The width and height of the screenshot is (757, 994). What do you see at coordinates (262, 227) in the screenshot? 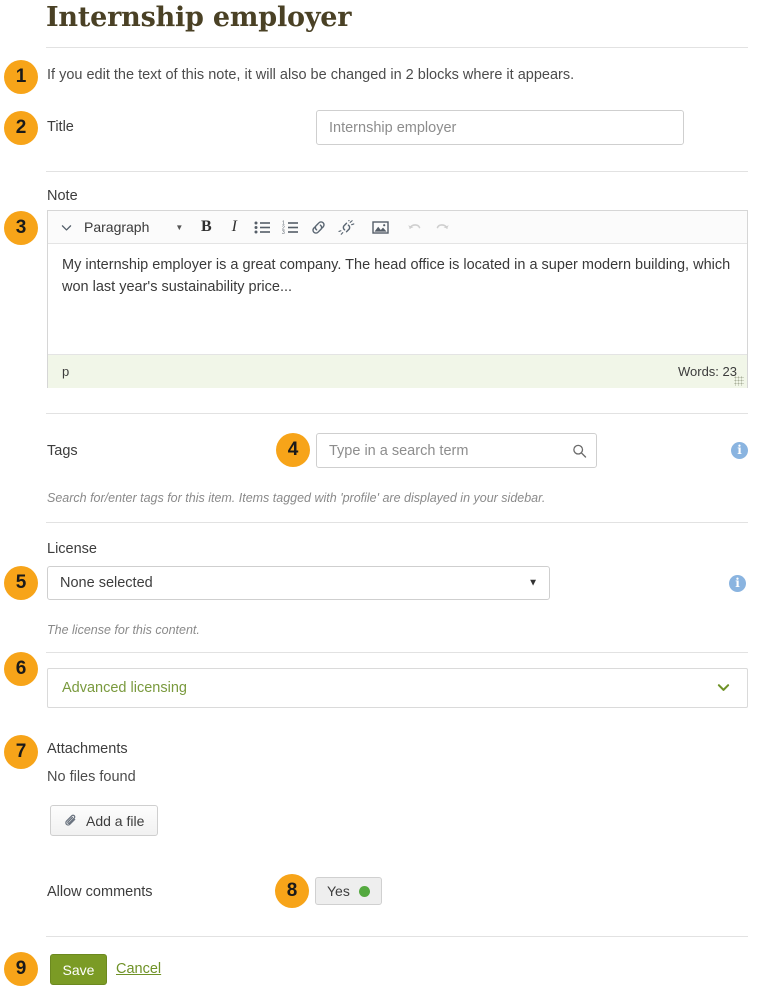
I see `unordered-list-icon` at bounding box center [262, 227].